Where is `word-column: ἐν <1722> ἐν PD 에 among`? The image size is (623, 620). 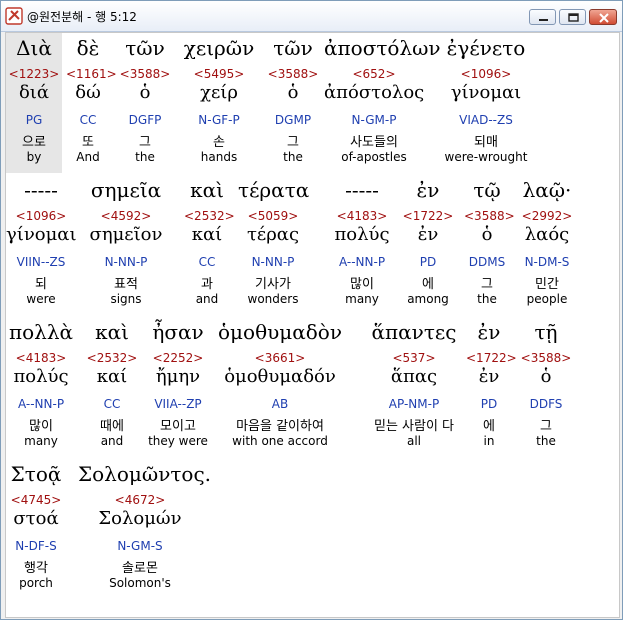
word-column: ἐν <1722> ἐν PD 에 among is located at coordinates (428, 245).